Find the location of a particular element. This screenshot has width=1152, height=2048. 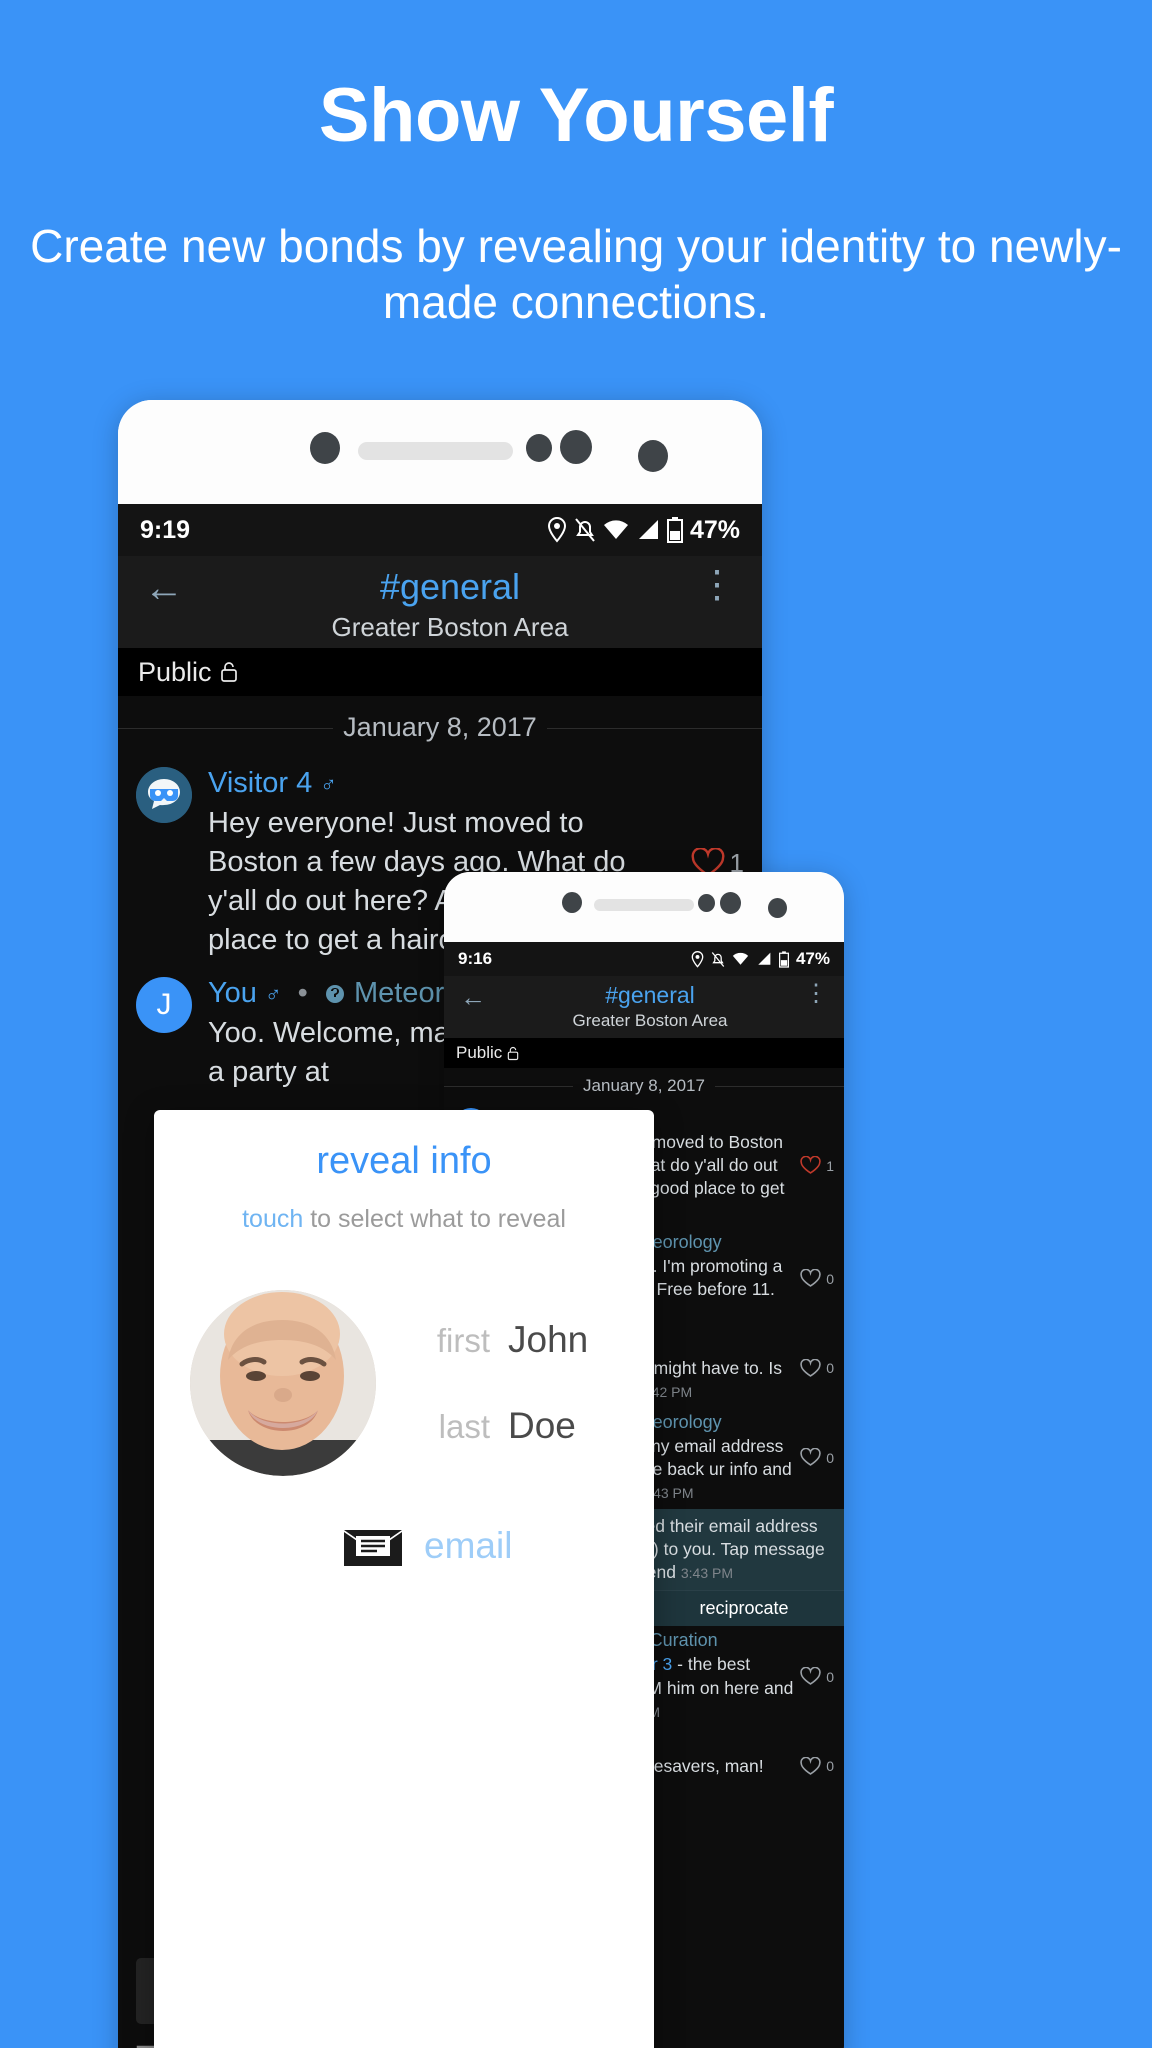

like-button: 1 is located at coordinates (817, 1165).